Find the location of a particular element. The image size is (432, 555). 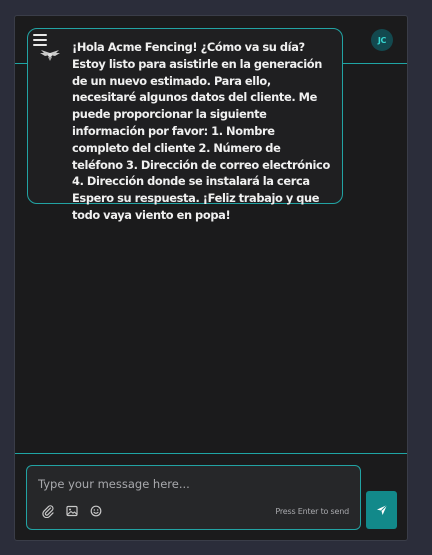

composer-tools is located at coordinates (72, 511).